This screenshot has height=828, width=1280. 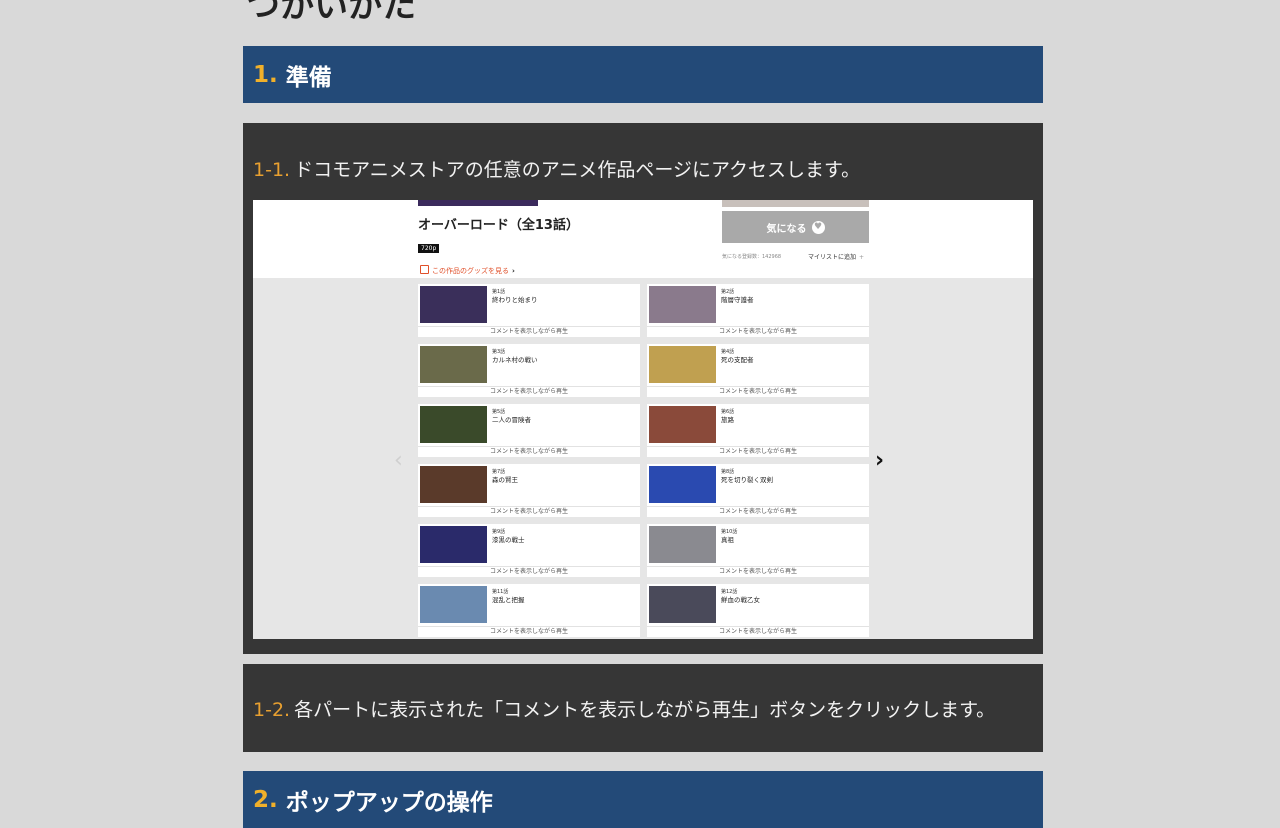 What do you see at coordinates (529, 430) in the screenshot?
I see `episode-card: 第5話 二人の冒険者 コメントを表示しながら再生` at bounding box center [529, 430].